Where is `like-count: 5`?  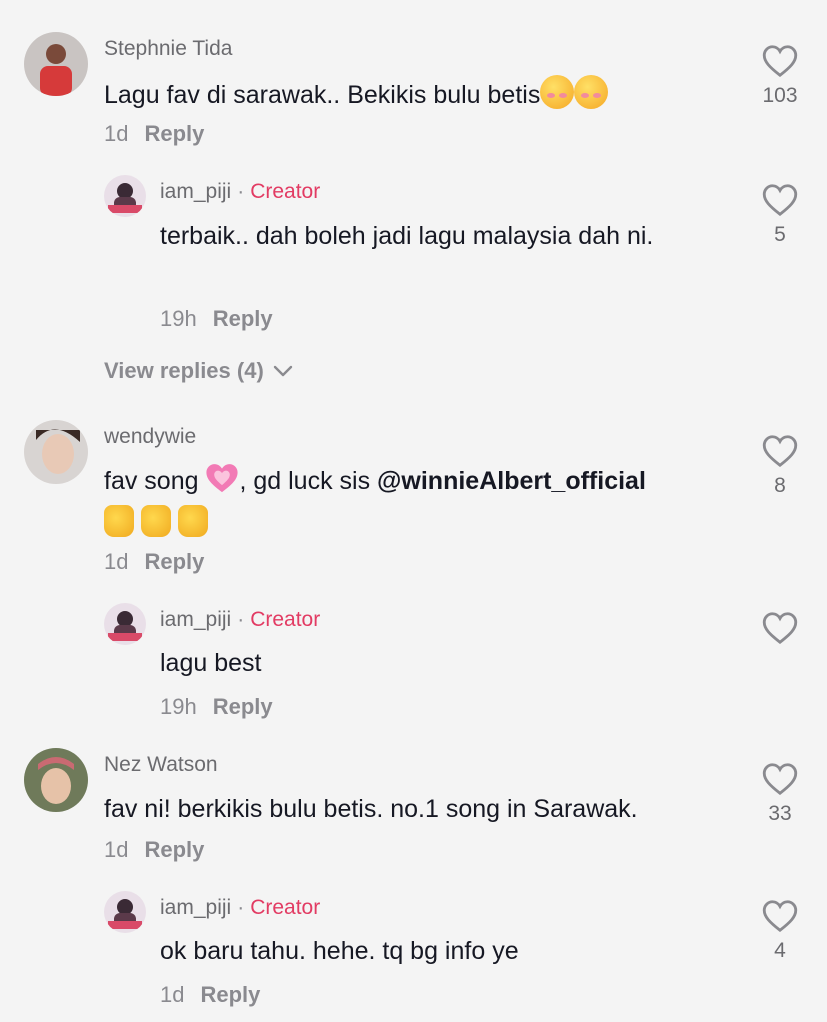 like-count: 5 is located at coordinates (780, 234).